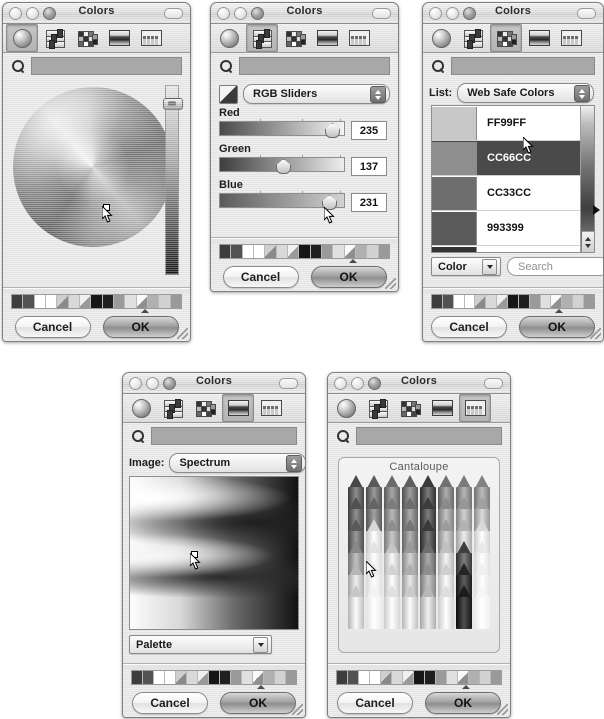 The height and width of the screenshot is (719, 604). I want to click on palette-search-input: Search, so click(555, 266).